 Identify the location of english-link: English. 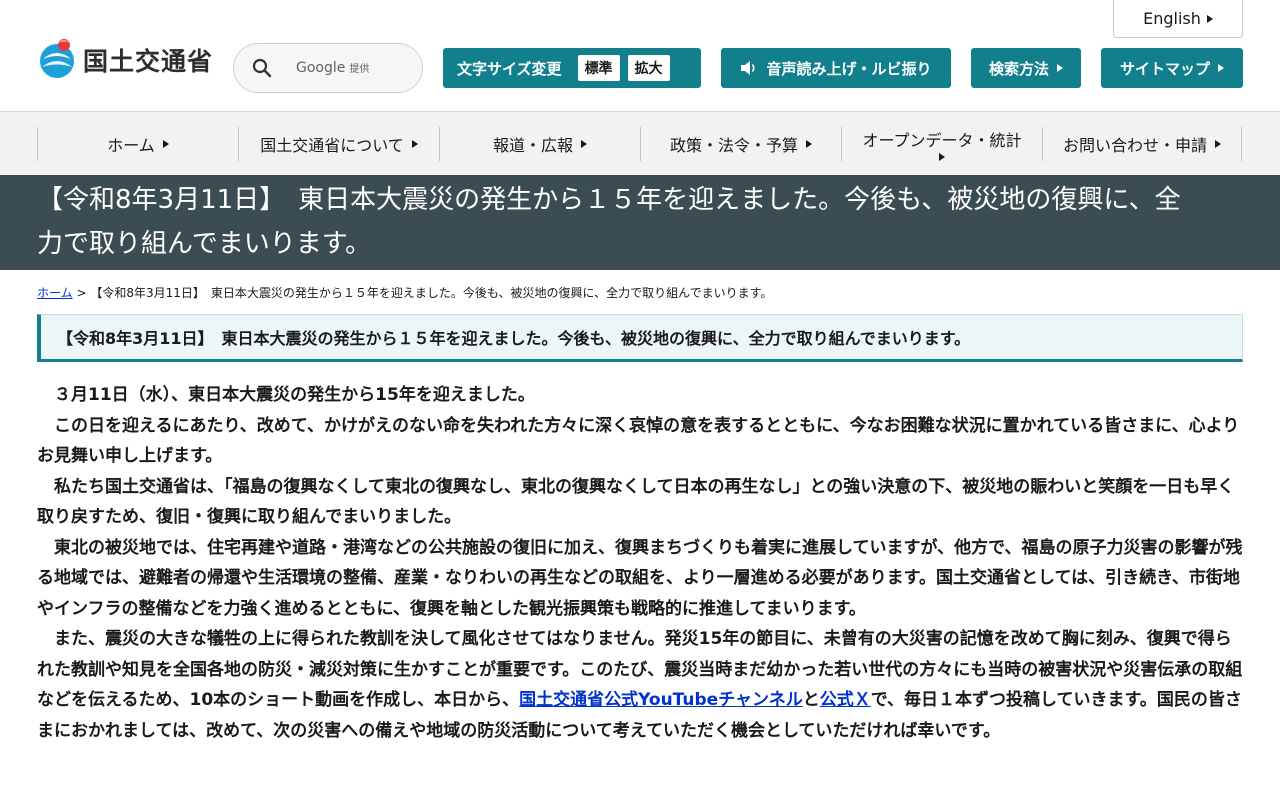
(1178, 19).